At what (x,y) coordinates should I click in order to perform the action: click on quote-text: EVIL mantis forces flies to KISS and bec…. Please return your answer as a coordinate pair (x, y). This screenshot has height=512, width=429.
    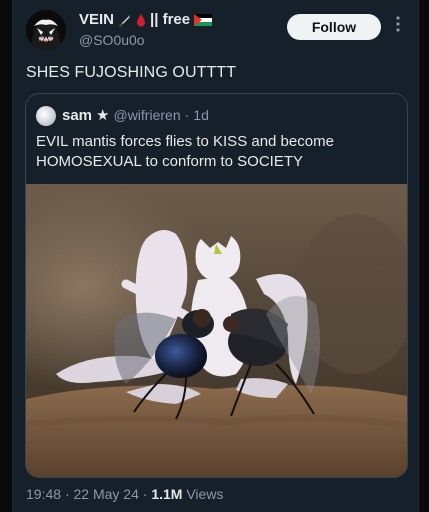
    Looking at the image, I should click on (185, 151).